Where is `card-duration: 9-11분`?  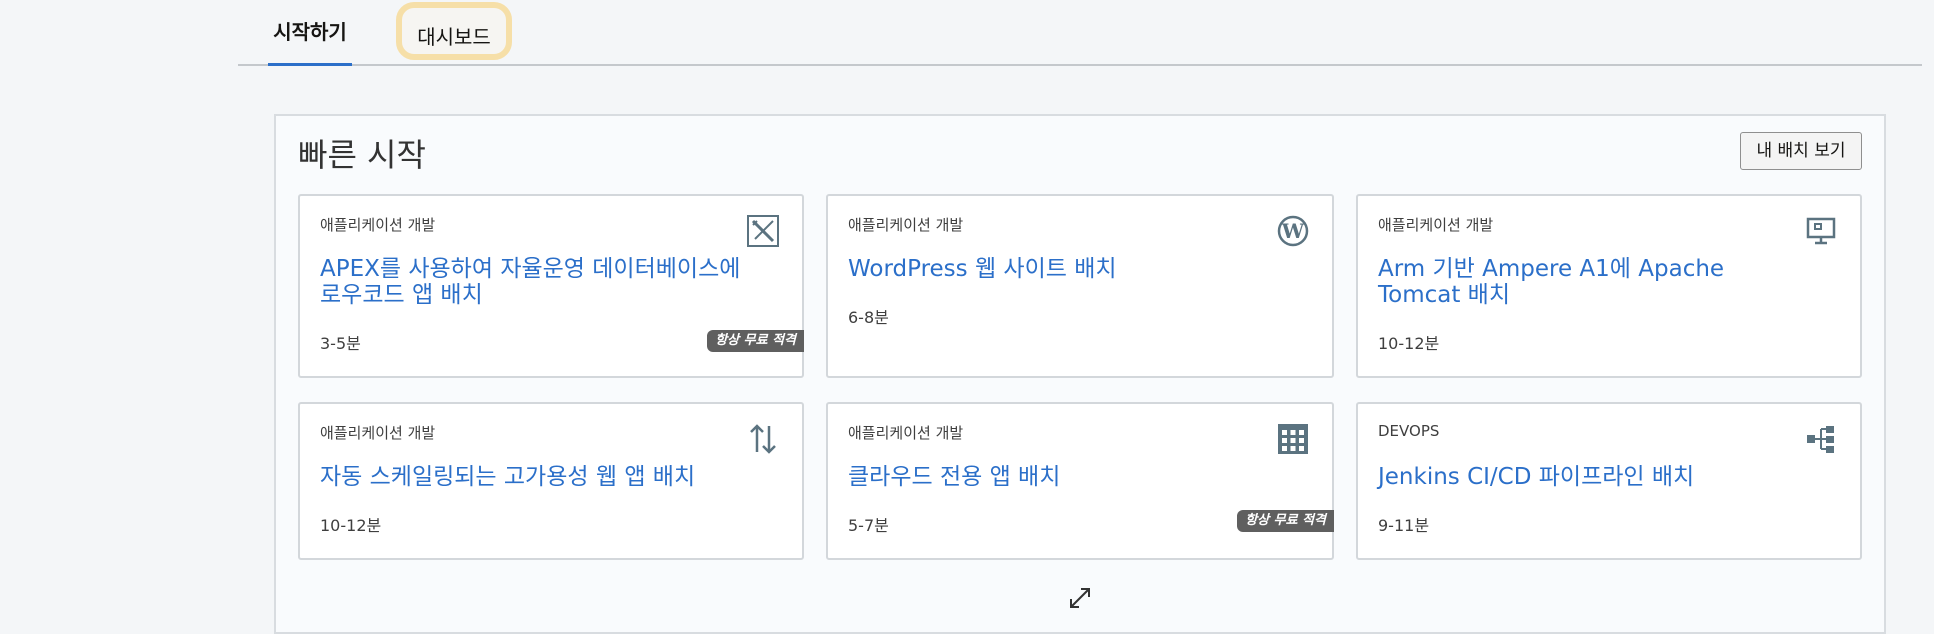 card-duration: 9-11분 is located at coordinates (1404, 525).